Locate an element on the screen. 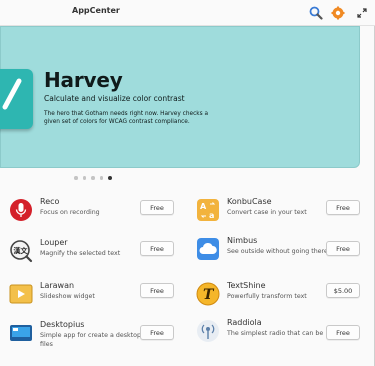 The width and height of the screenshot is (375, 366). text-shine-icon: T is located at coordinates (208, 294).